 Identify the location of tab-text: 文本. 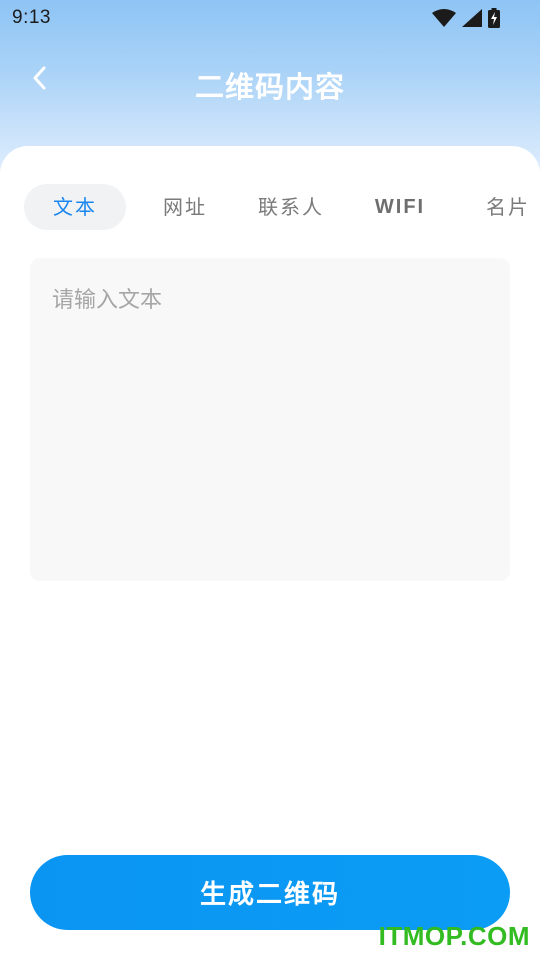
(75, 207).